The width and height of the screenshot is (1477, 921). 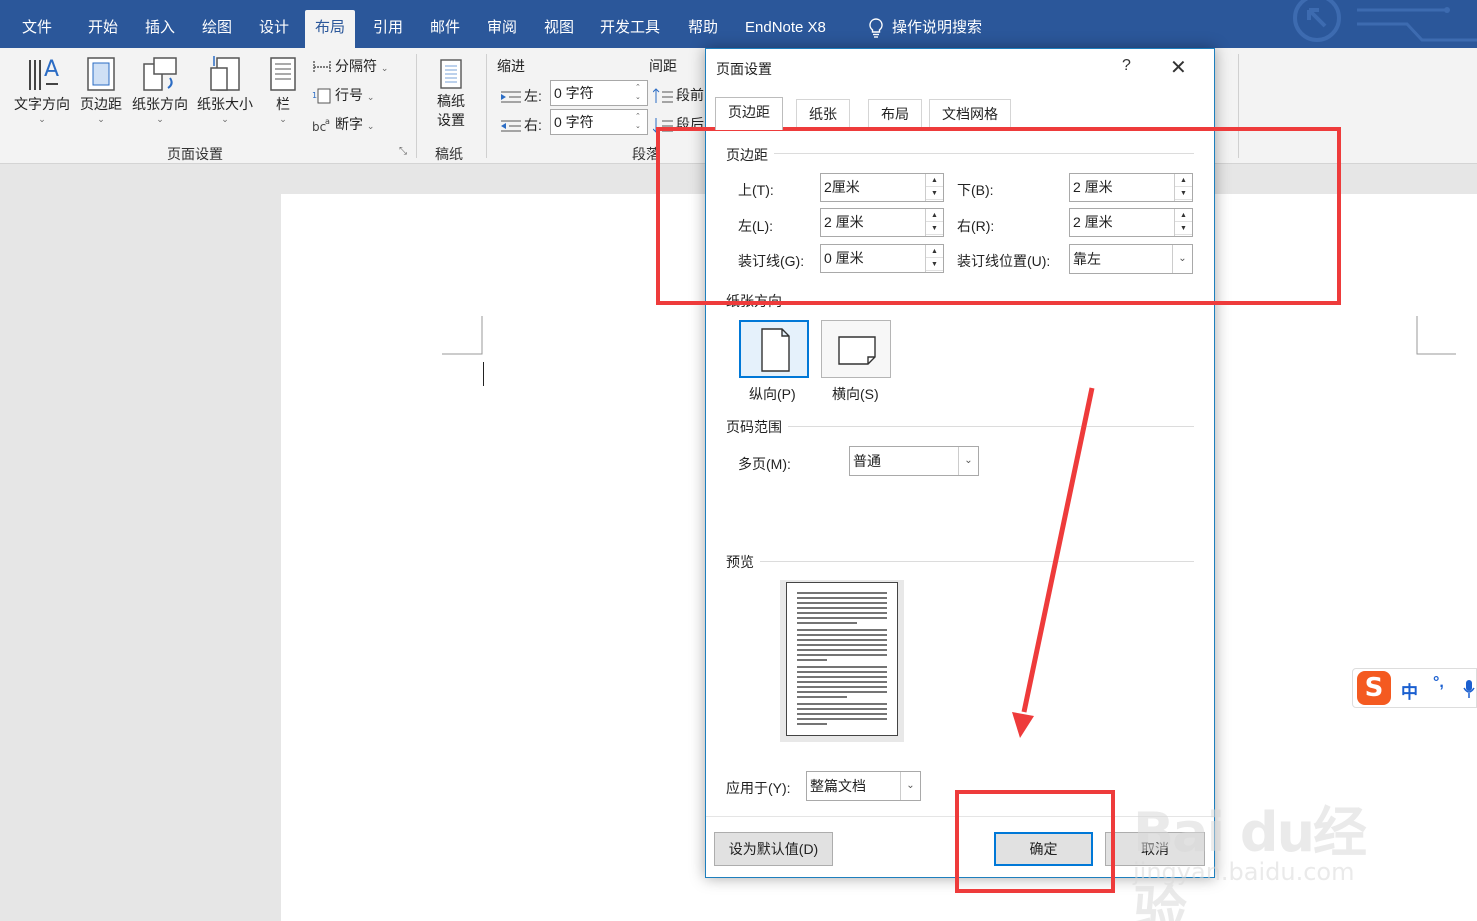 What do you see at coordinates (1374, 688) in the screenshot?
I see `sogou-logo-icon: S` at bounding box center [1374, 688].